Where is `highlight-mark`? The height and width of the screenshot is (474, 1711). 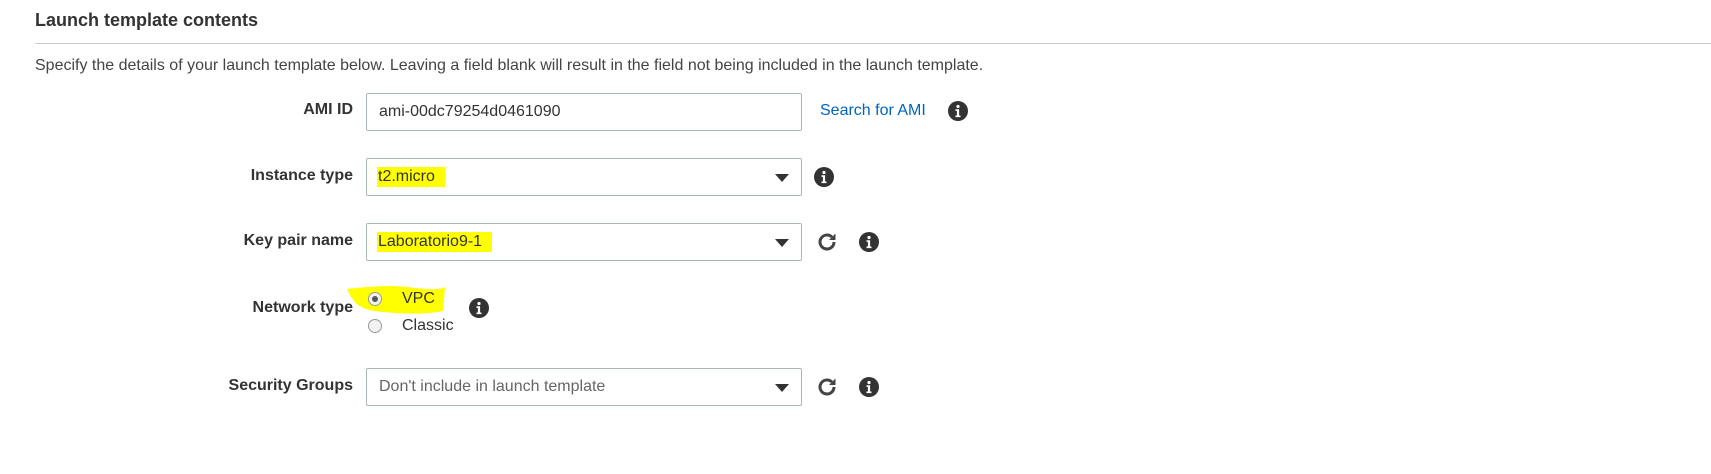
highlight-mark is located at coordinates (396, 300).